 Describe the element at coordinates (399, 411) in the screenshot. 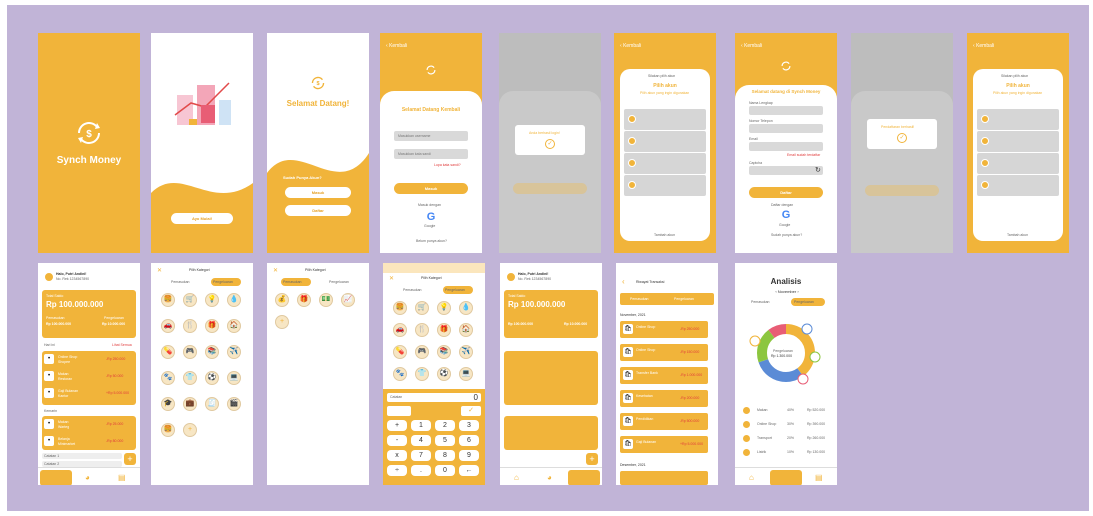

I see `date-button` at that location.